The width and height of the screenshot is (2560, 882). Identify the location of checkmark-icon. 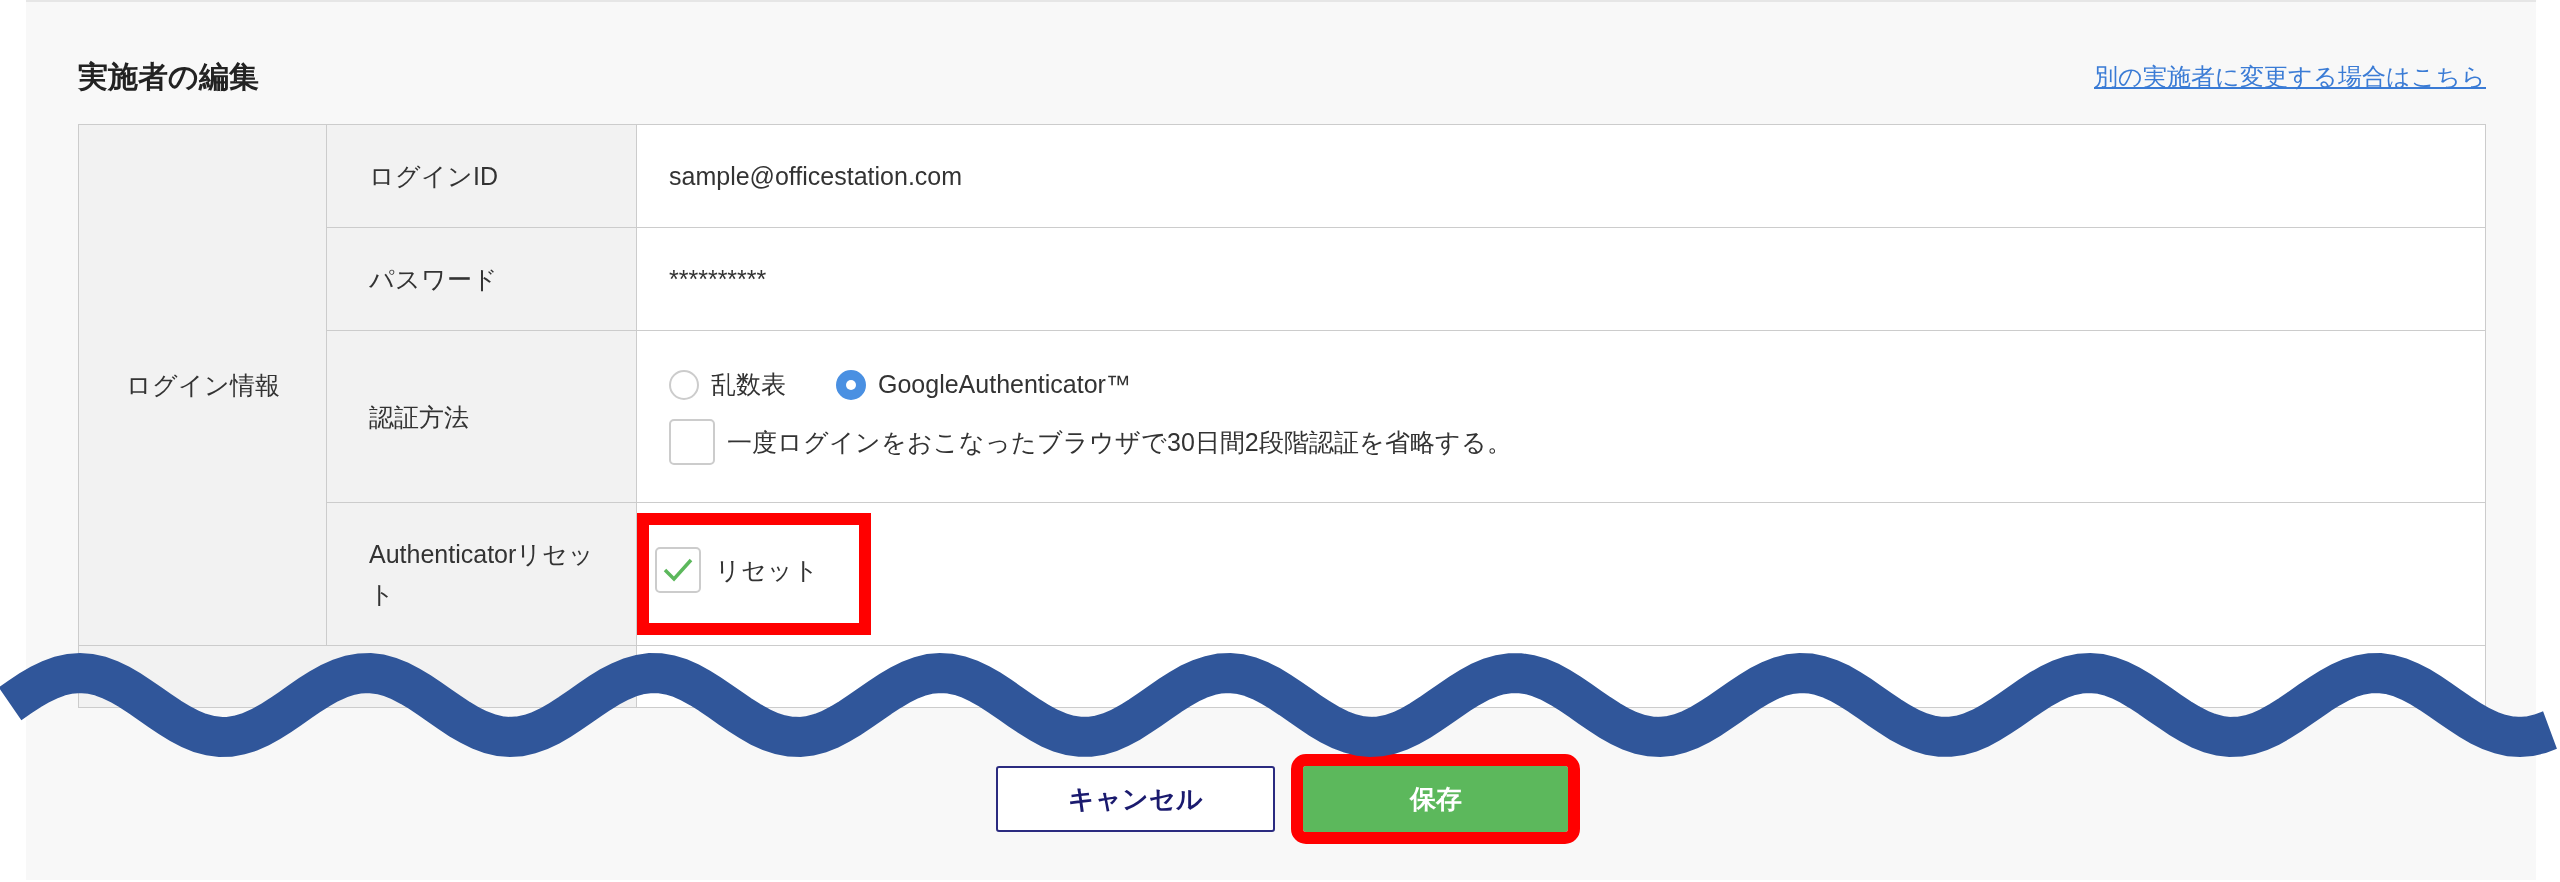
(678, 570).